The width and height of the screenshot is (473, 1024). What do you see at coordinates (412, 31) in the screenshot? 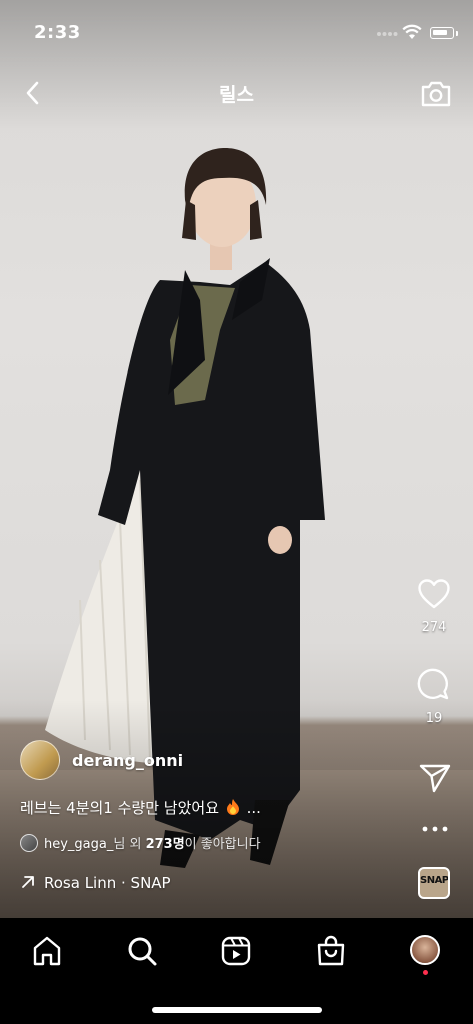
I see `wifi-icon` at bounding box center [412, 31].